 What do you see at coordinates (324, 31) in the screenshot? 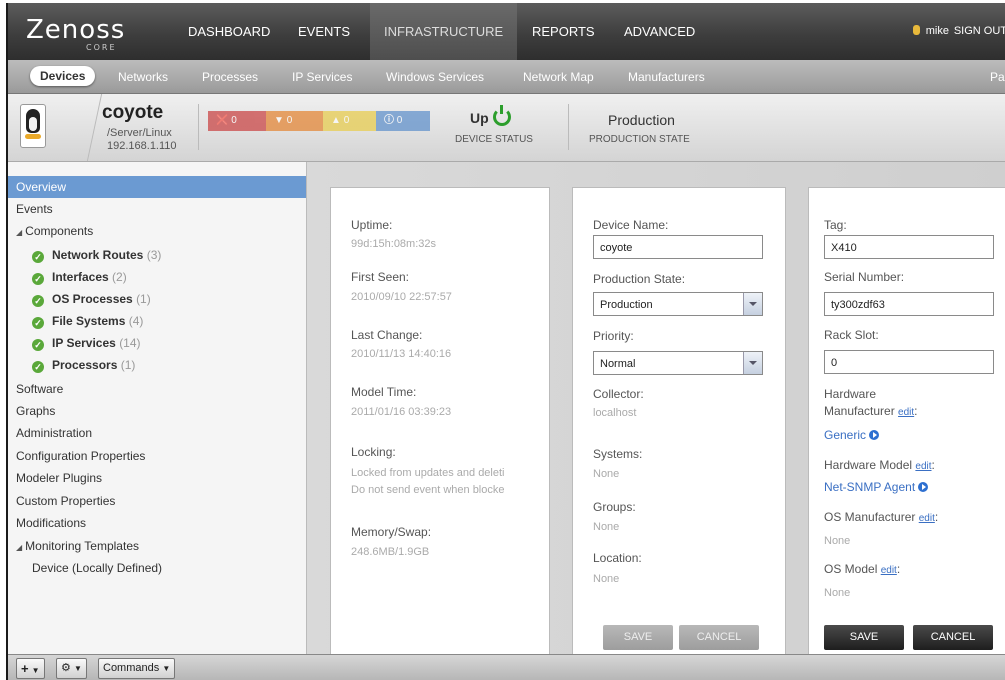
I see `nav-events: EVENTS` at bounding box center [324, 31].